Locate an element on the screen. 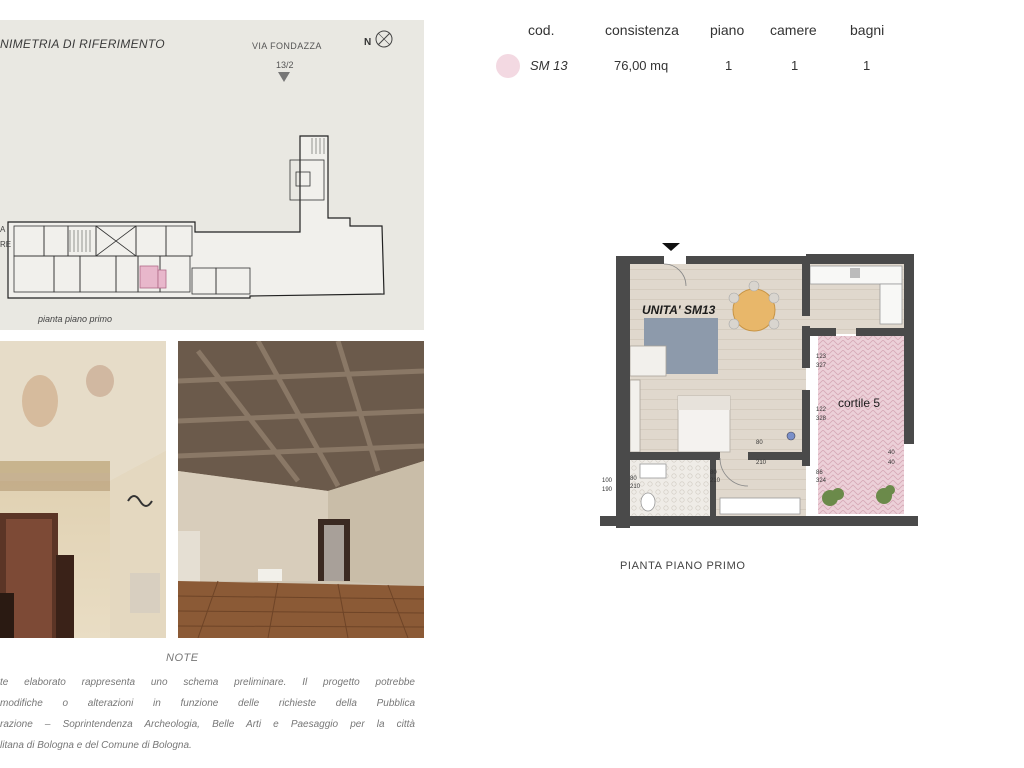 The height and width of the screenshot is (768, 1024). header-baths: bagni is located at coordinates (867, 30).